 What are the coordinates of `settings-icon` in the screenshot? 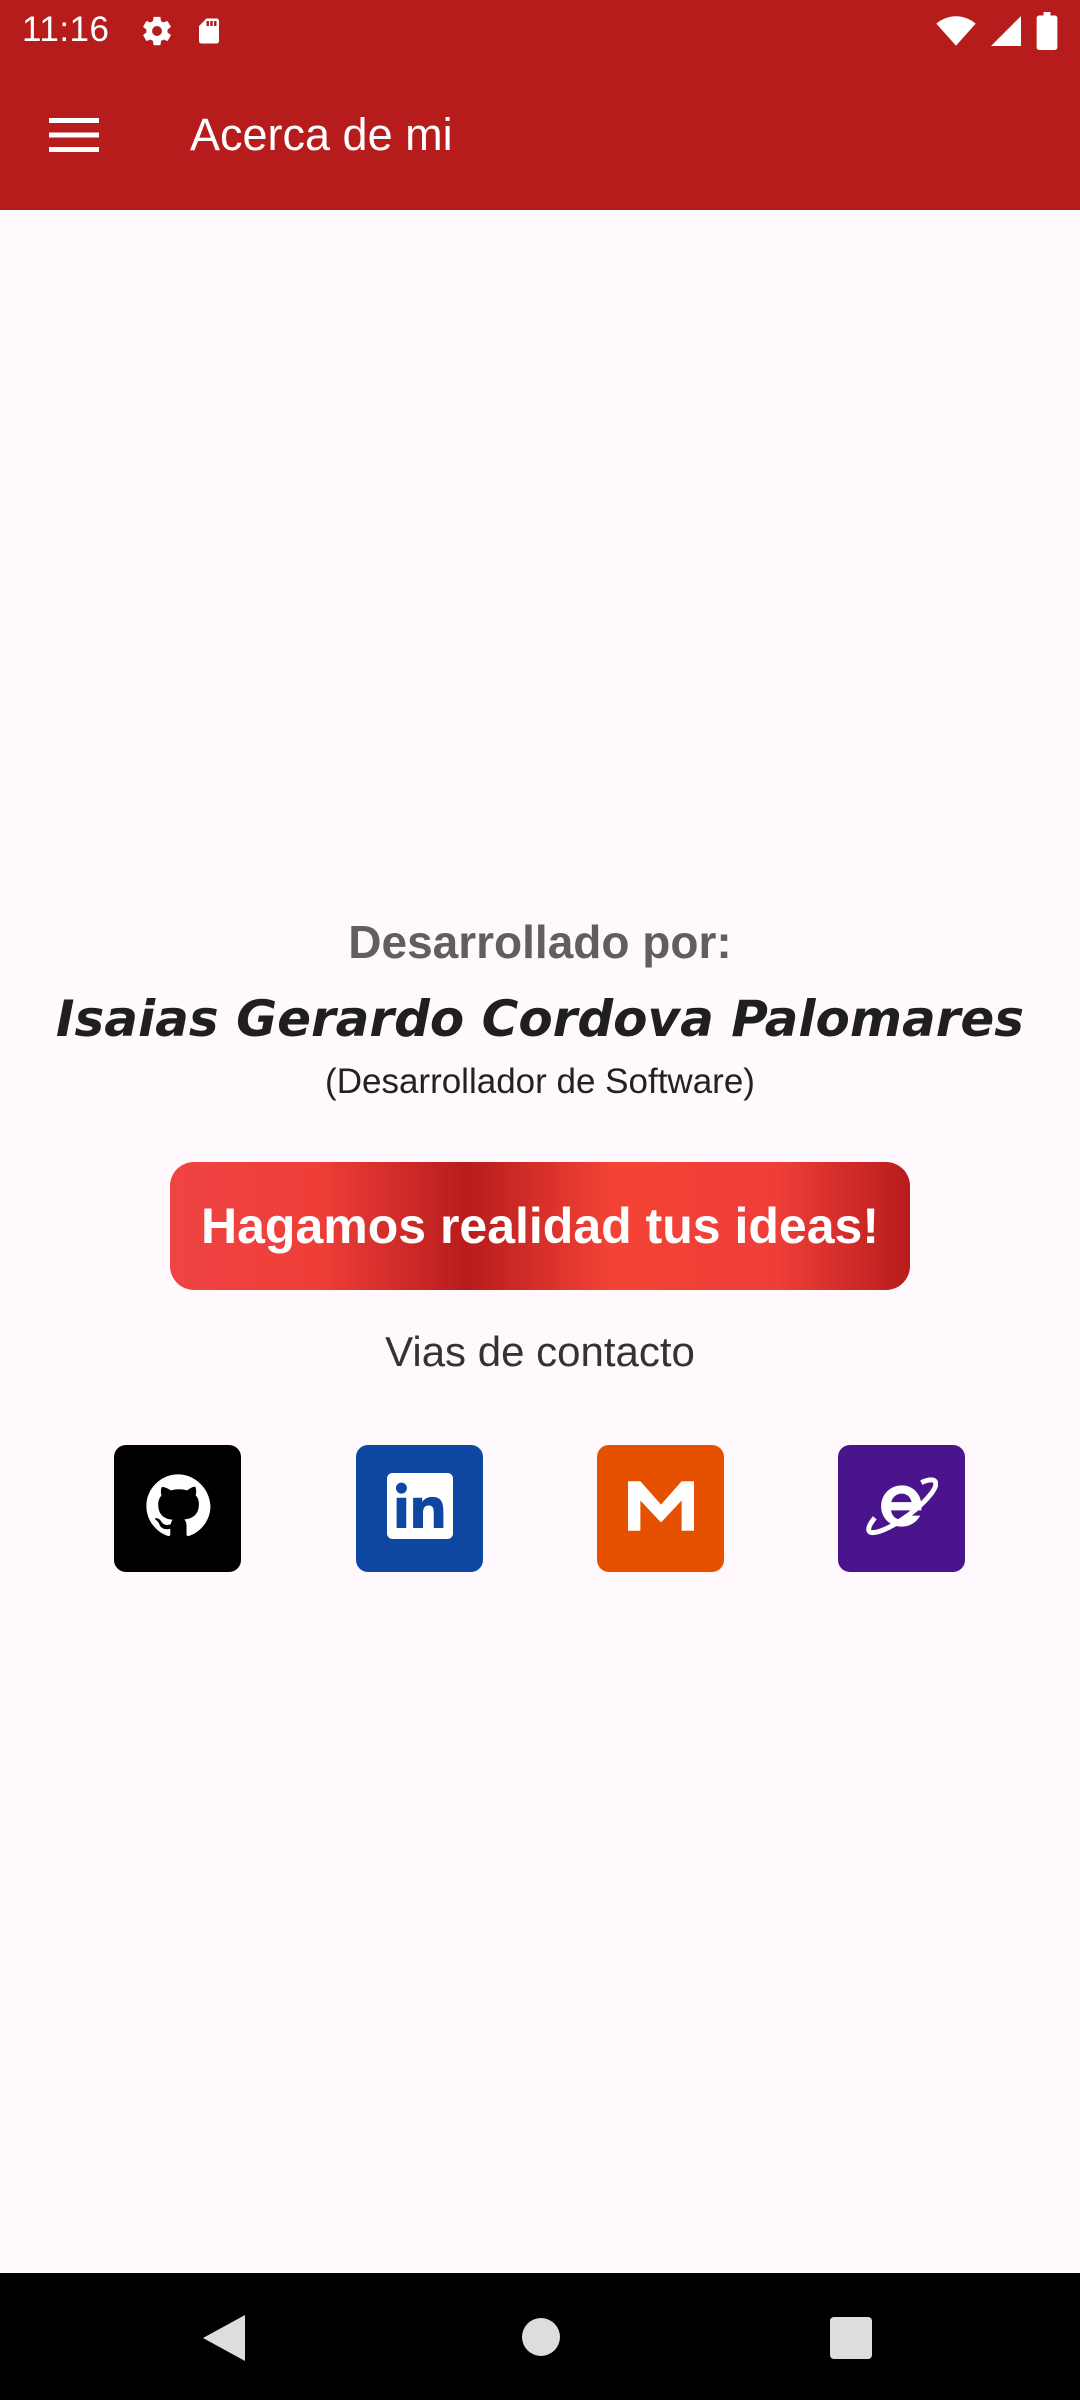 It's located at (157, 33).